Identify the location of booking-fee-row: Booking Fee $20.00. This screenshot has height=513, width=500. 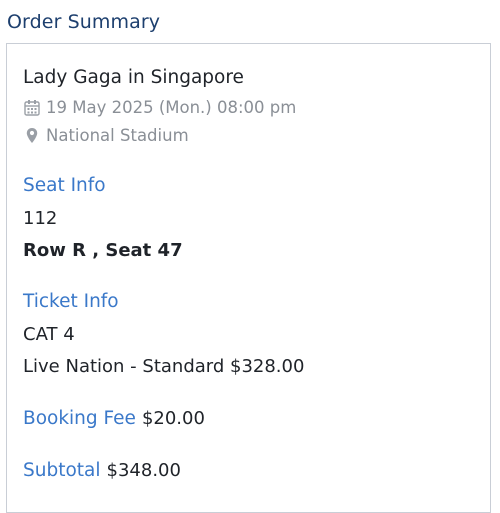
(114, 418).